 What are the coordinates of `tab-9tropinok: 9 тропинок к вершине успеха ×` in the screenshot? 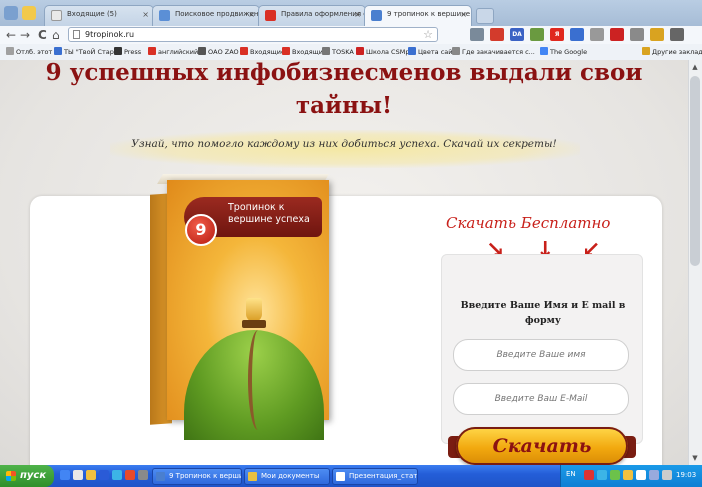 It's located at (418, 15).